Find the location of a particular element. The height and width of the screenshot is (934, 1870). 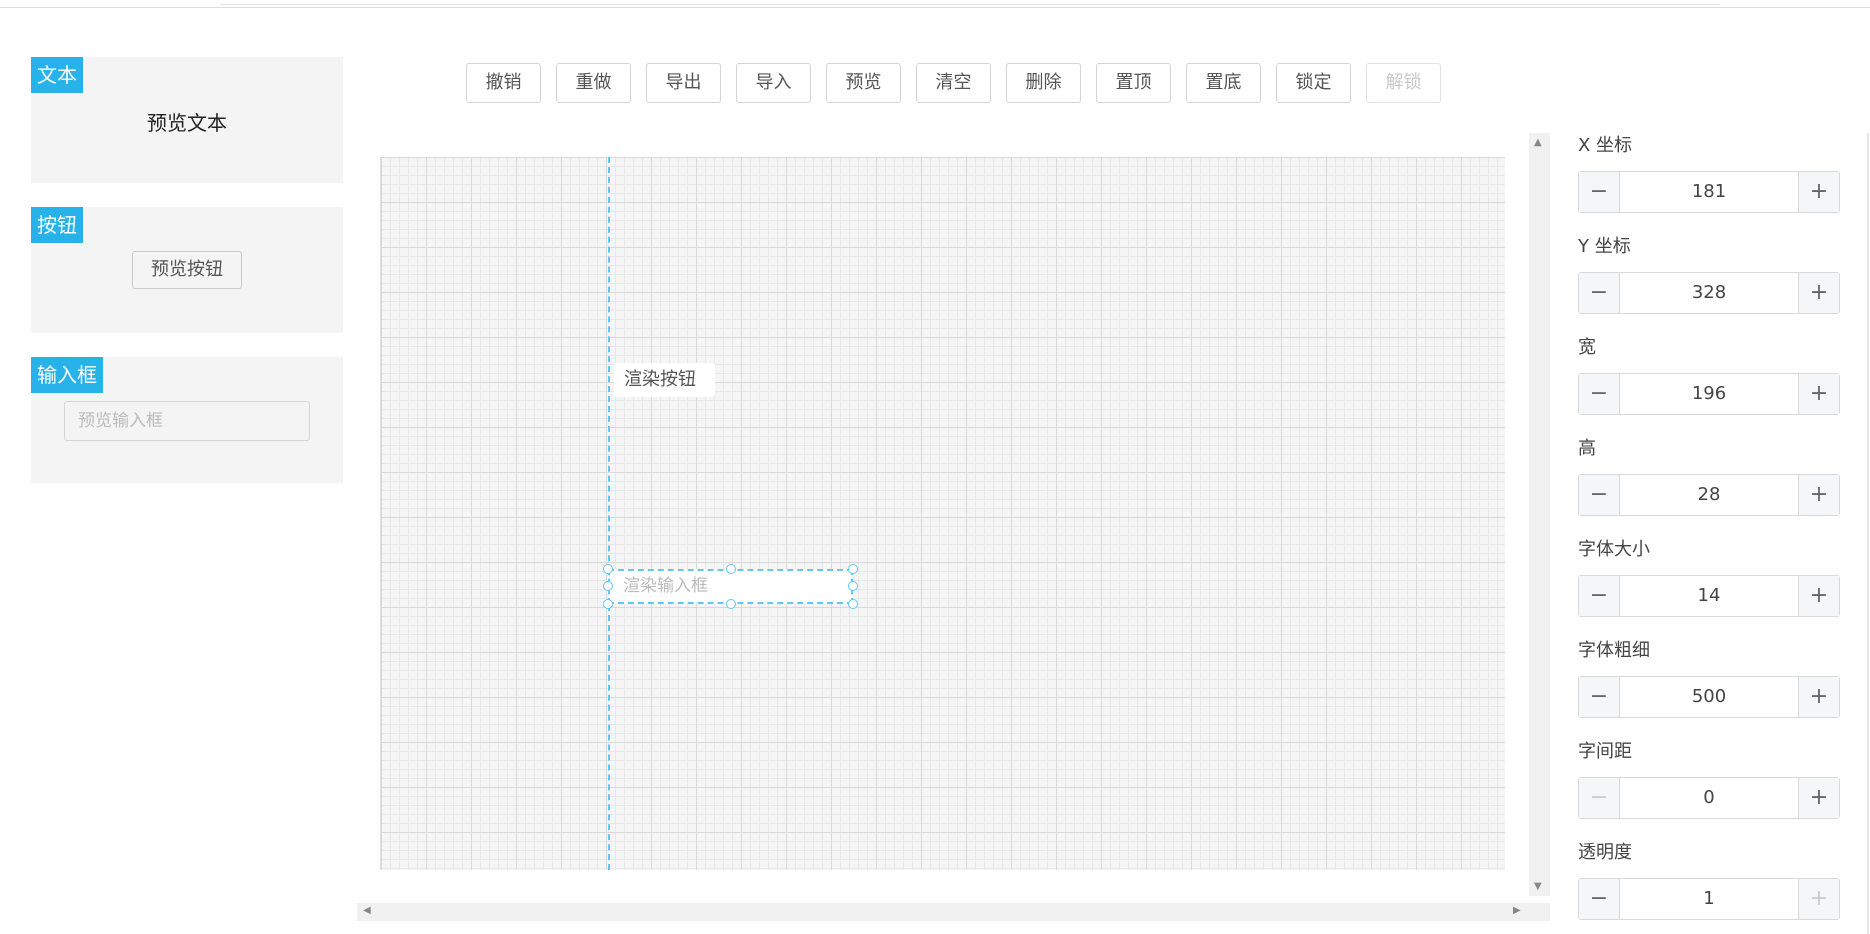

unlock-button: 解锁 is located at coordinates (1403, 83).